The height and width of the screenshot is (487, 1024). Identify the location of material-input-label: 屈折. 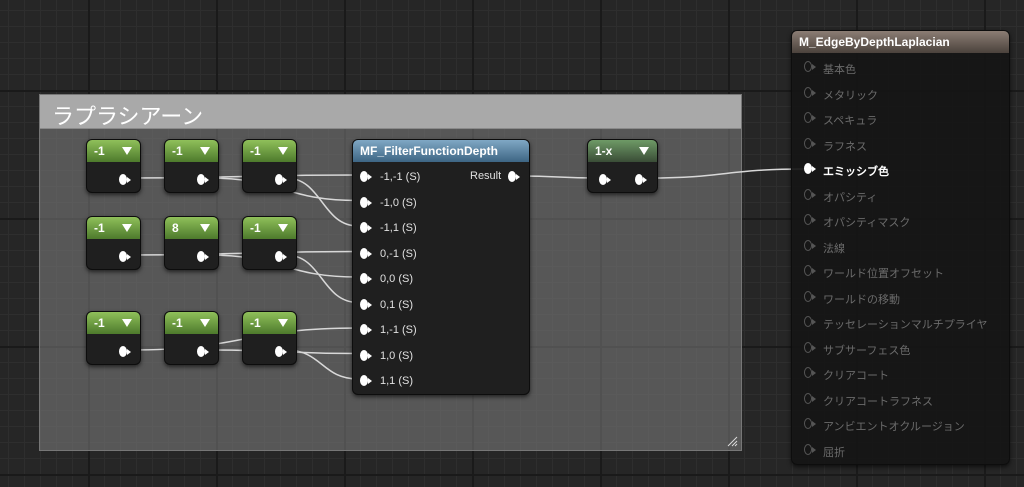
(834, 452).